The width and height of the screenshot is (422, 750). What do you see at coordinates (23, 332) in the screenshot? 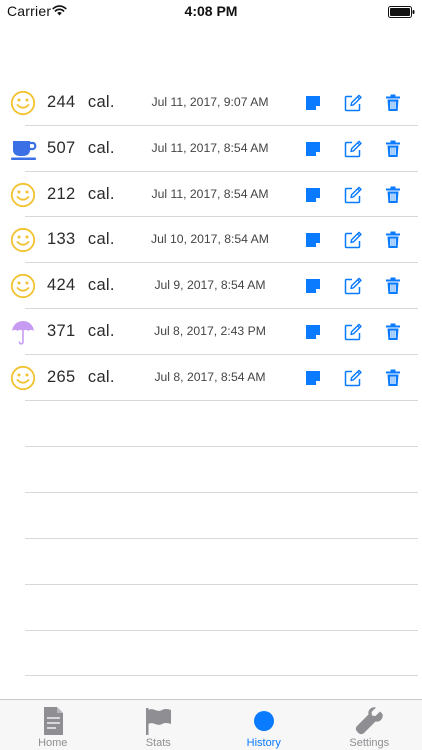
I see `umbrella-icon` at bounding box center [23, 332].